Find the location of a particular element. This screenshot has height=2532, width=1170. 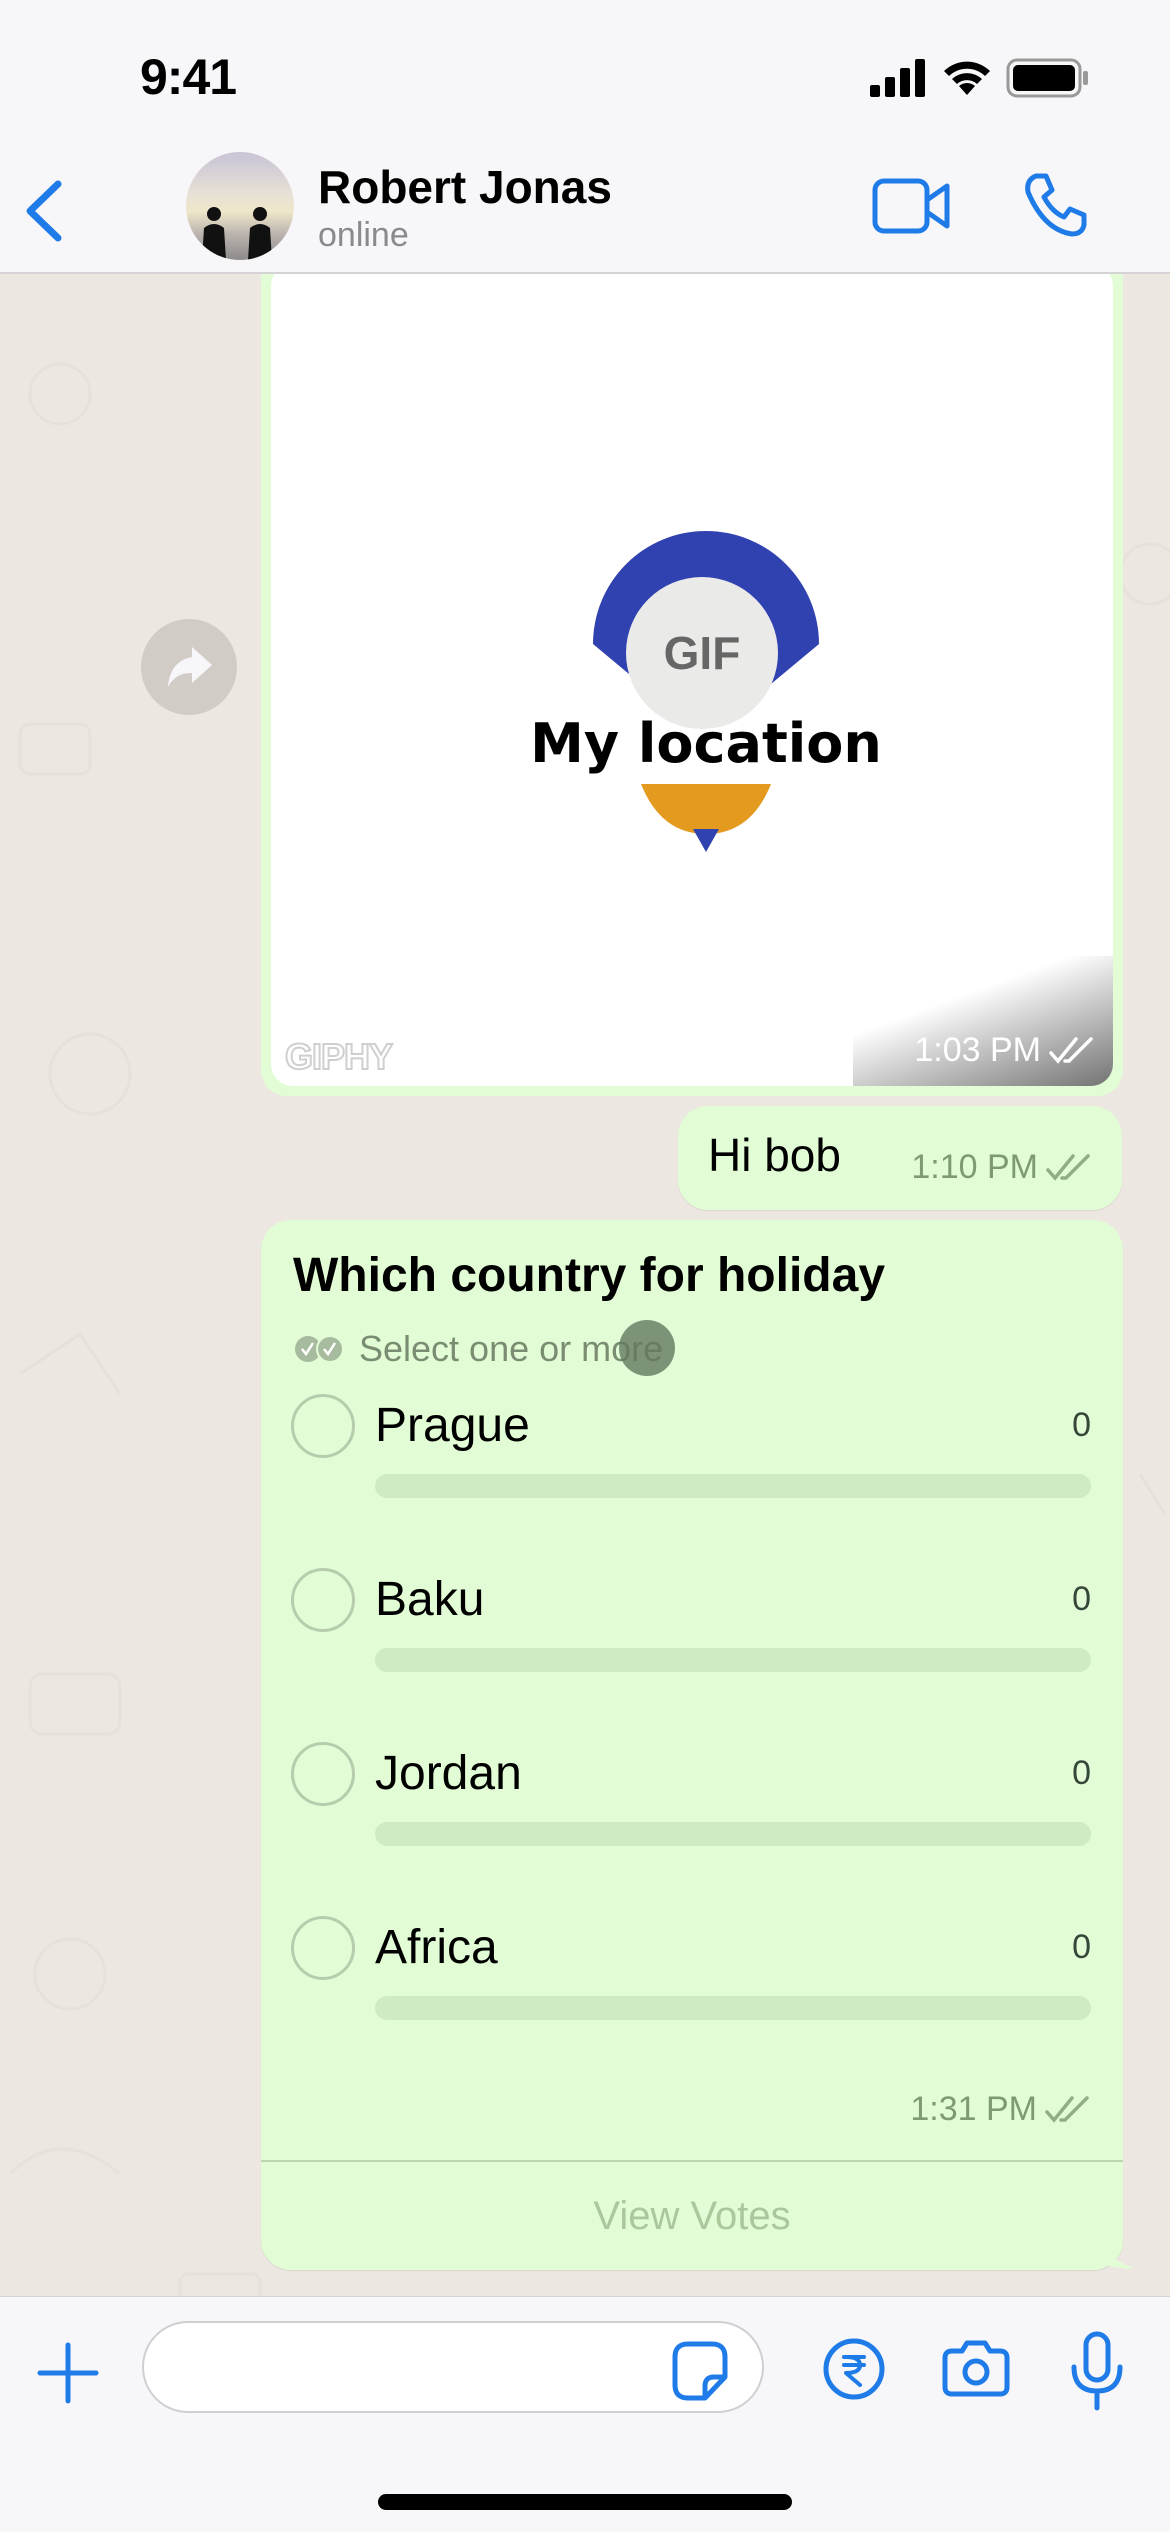

poll-hint-text: Select one or more is located at coordinates (511, 1348).